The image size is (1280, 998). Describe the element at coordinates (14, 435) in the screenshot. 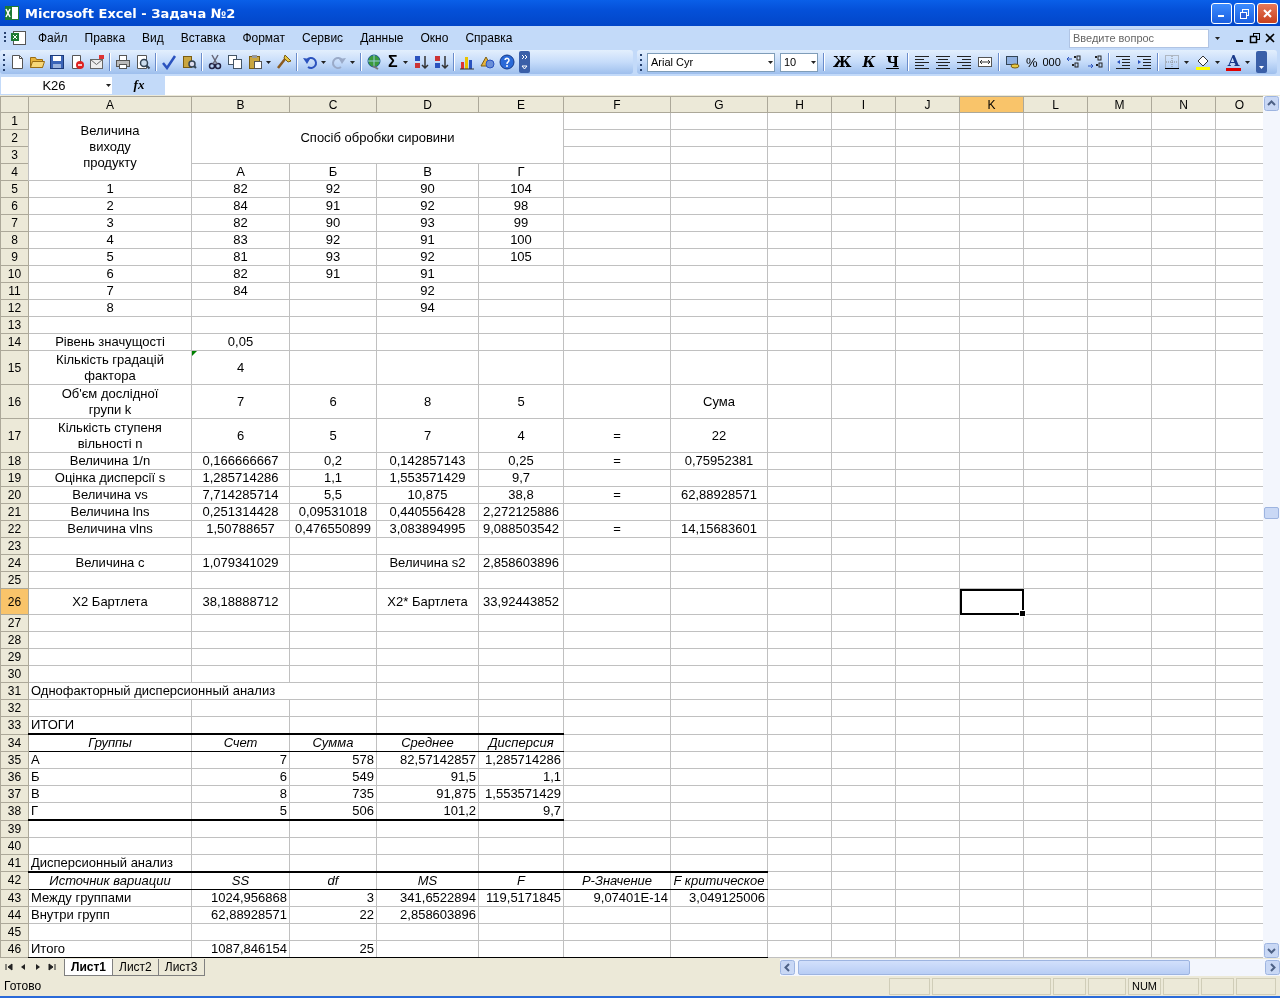

I see `row-header: 17` at that location.